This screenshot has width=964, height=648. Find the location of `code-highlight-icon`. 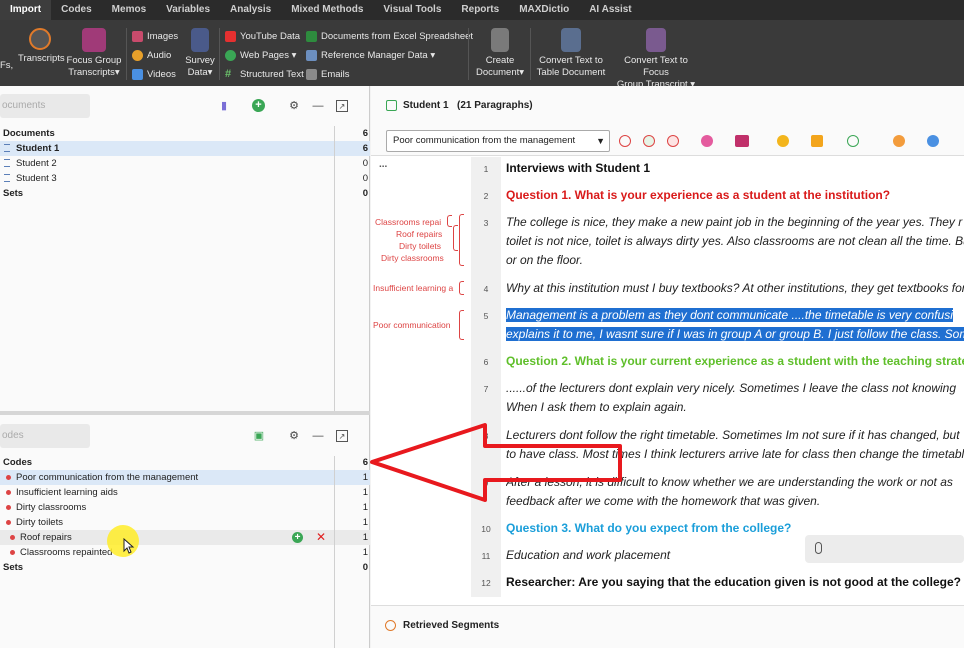

code-highlight-icon is located at coordinates (625, 141).